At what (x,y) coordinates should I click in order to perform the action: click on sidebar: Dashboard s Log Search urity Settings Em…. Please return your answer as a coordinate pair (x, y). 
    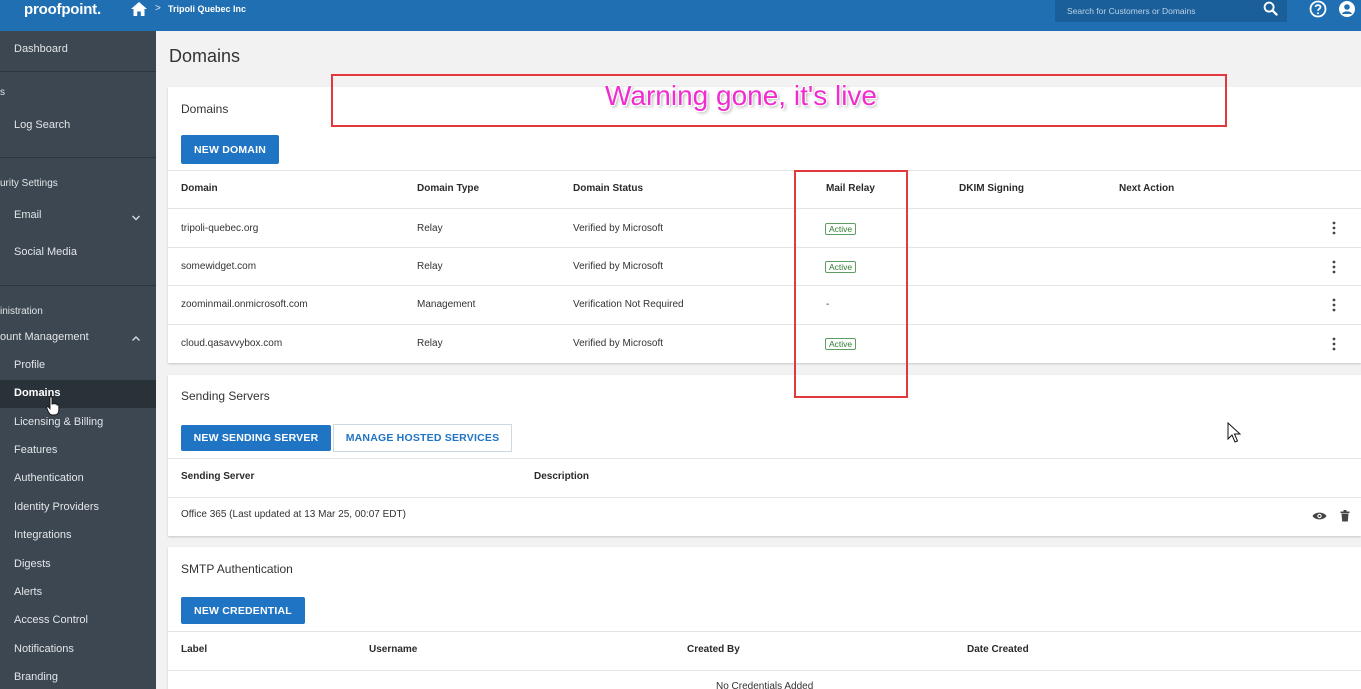
    Looking at the image, I should click on (78, 360).